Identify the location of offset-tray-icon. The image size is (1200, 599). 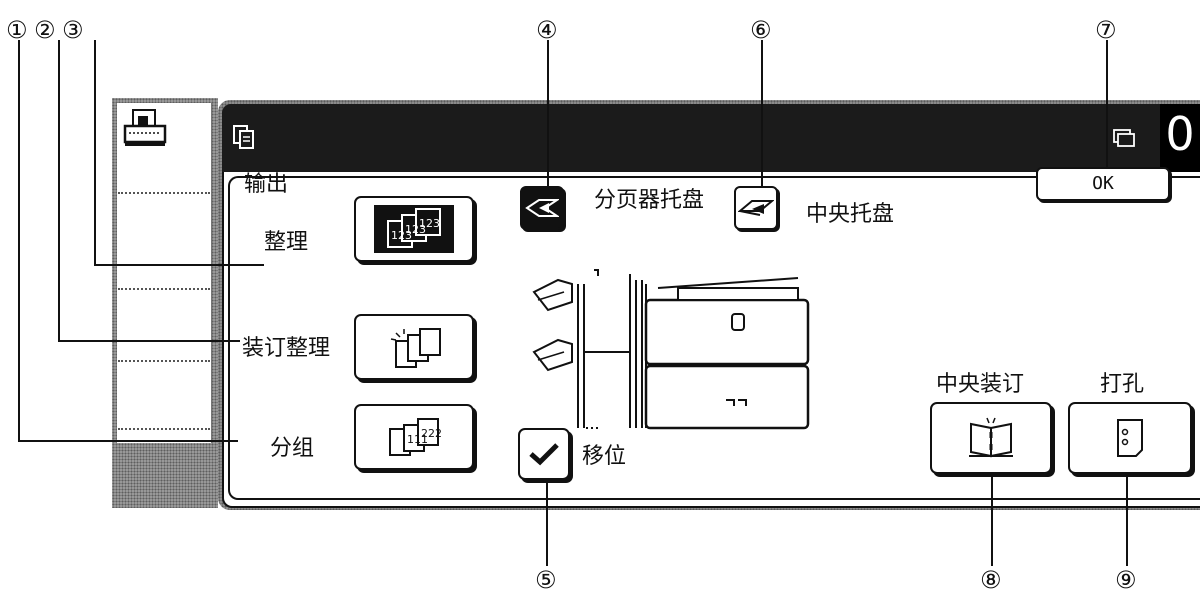
(542, 208).